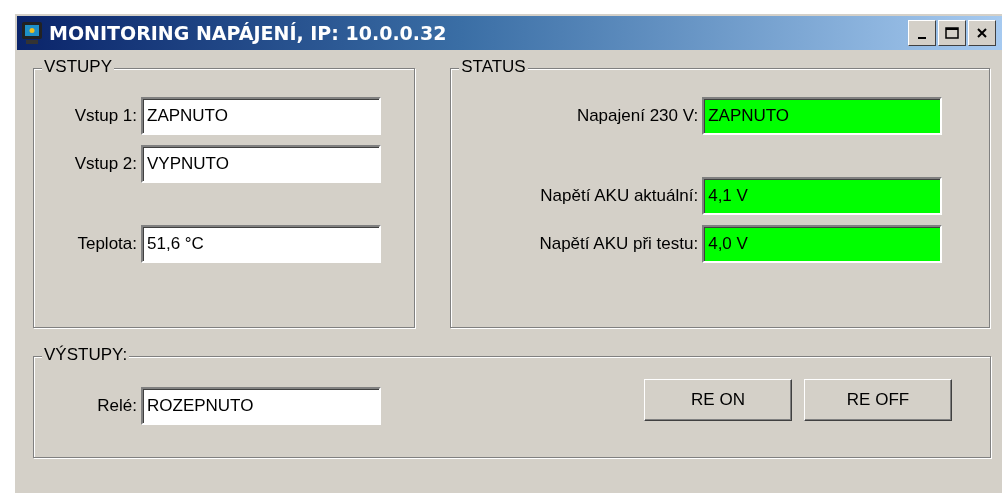 This screenshot has height=493, width=1006. What do you see at coordinates (619, 244) in the screenshot?
I see `field-label: Napětí AKU při testu:` at bounding box center [619, 244].